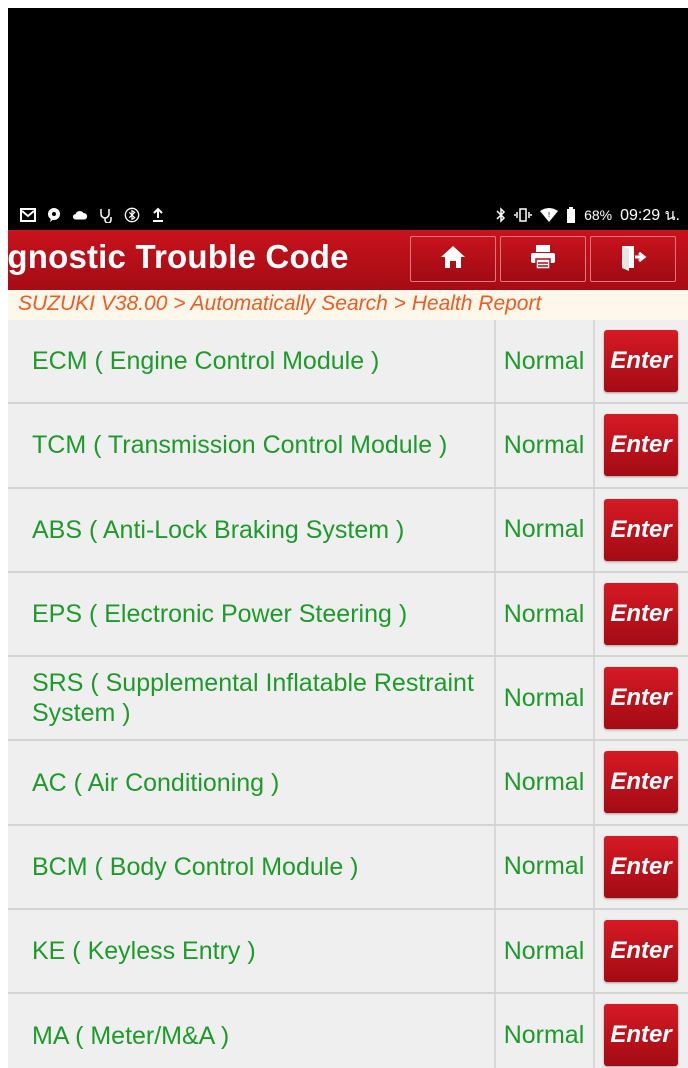 The width and height of the screenshot is (688, 1068). What do you see at coordinates (144, 951) in the screenshot?
I see `module-name: KE ( Keyless Entry )` at bounding box center [144, 951].